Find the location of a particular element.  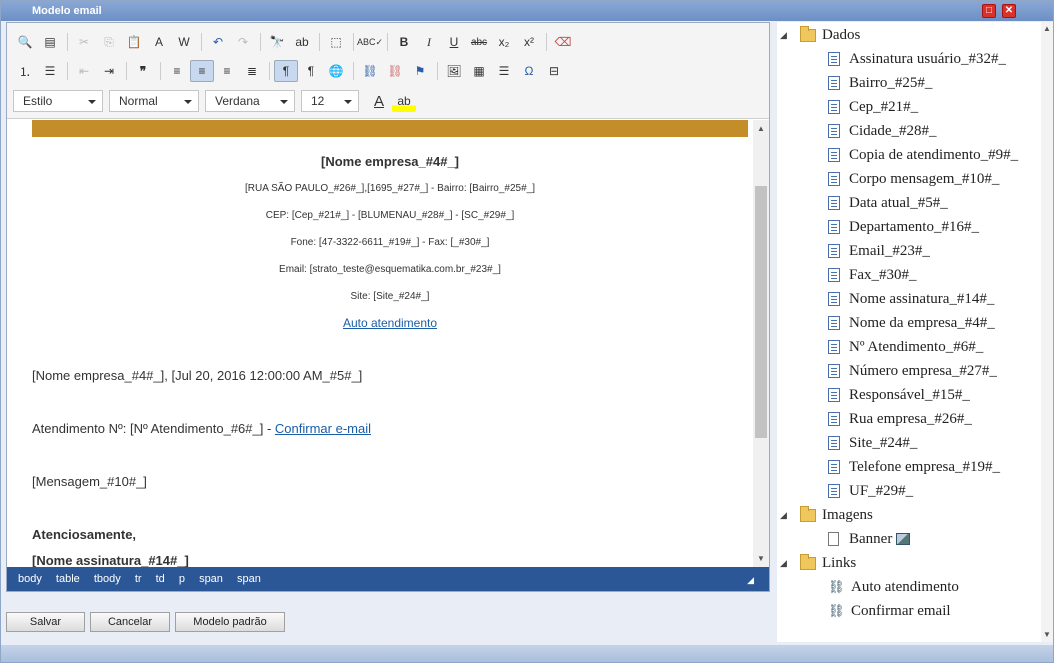

tree-folder-dados: ◢ Dados is located at coordinates (818, 35).